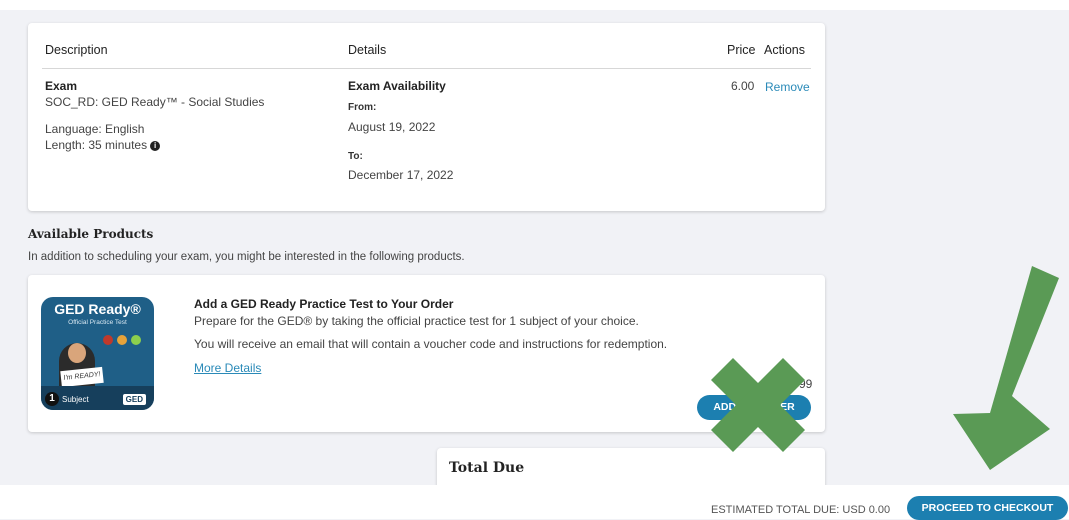  Describe the element at coordinates (487, 468) in the screenshot. I see `total-due-title: Total Due` at that location.